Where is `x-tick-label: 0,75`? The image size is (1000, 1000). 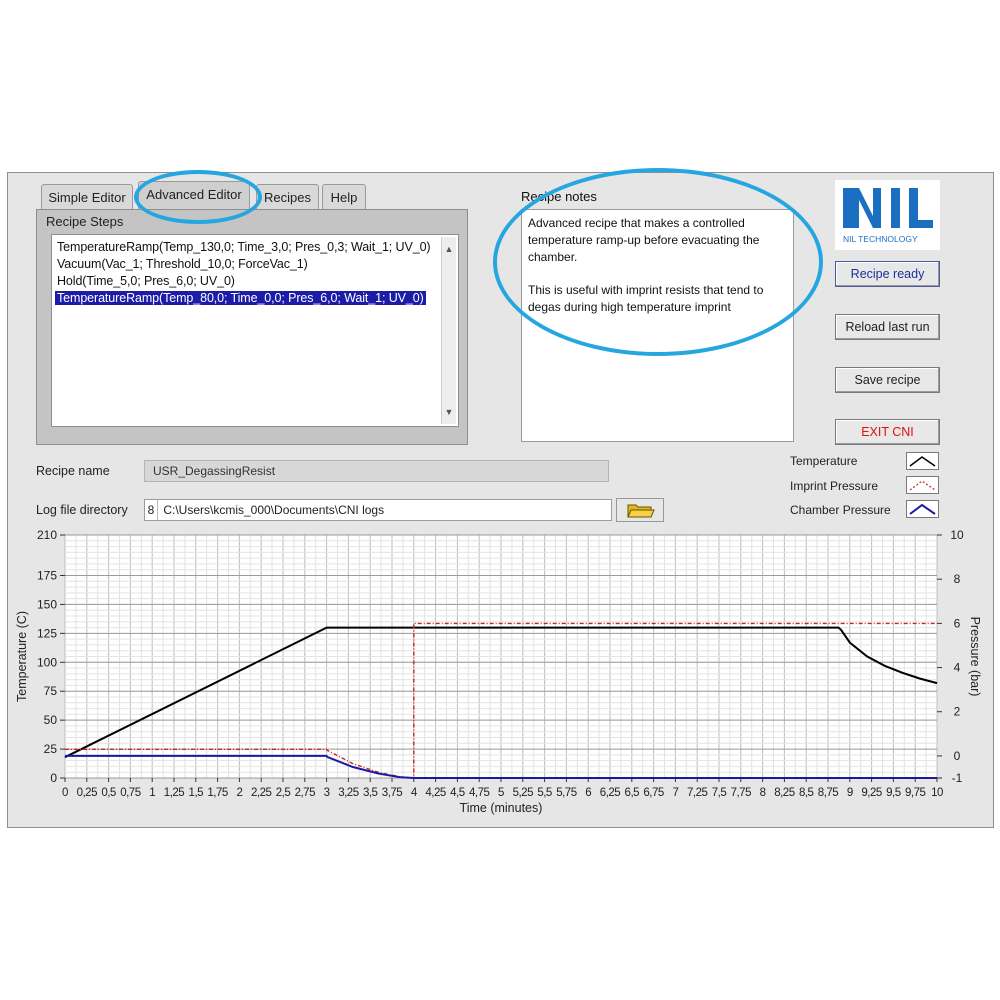 x-tick-label: 0,75 is located at coordinates (130, 793).